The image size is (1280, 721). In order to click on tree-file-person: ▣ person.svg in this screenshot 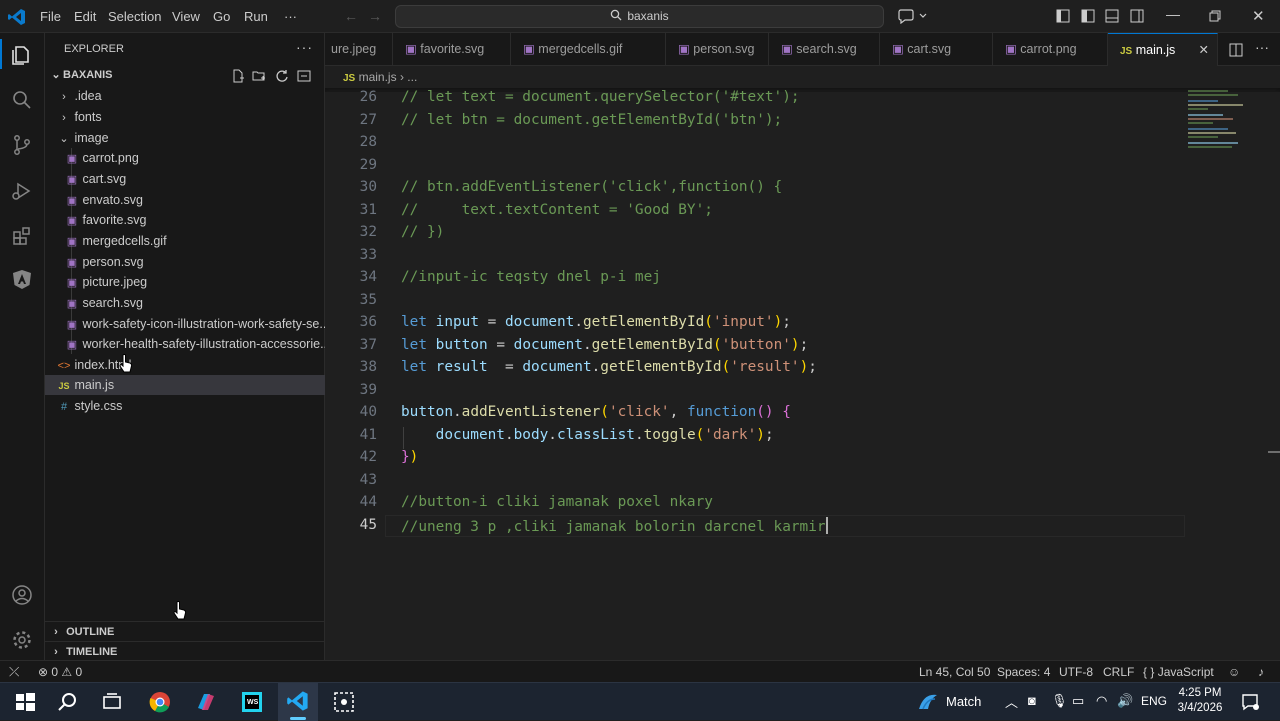, I will do `click(185, 262)`.